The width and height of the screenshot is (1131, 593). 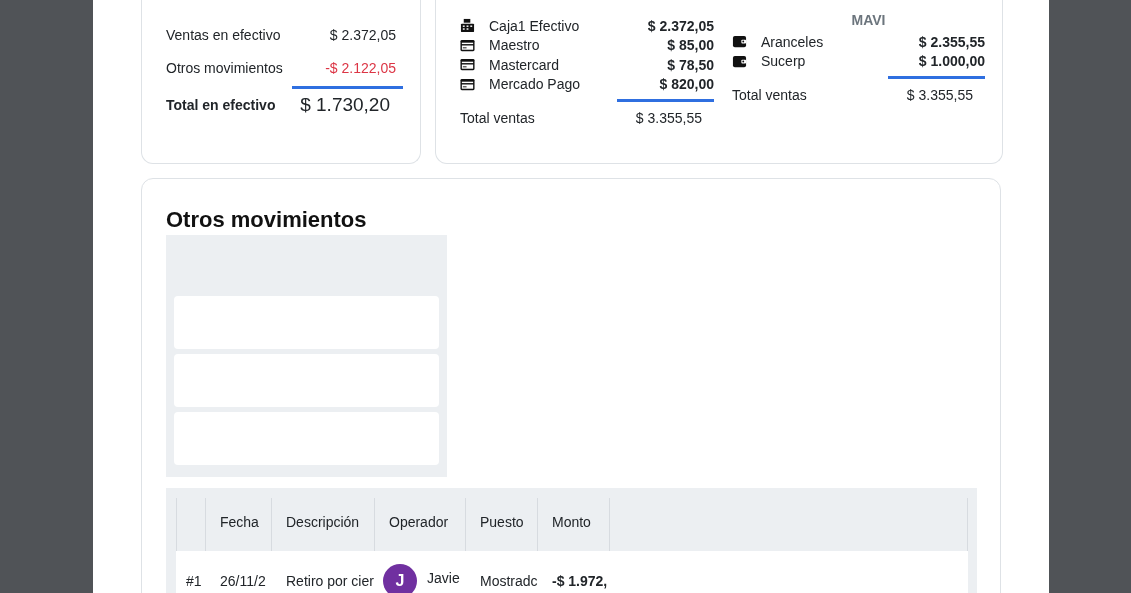 What do you see at coordinates (224, 67) in the screenshot?
I see `row-label: Otros movimientos` at bounding box center [224, 67].